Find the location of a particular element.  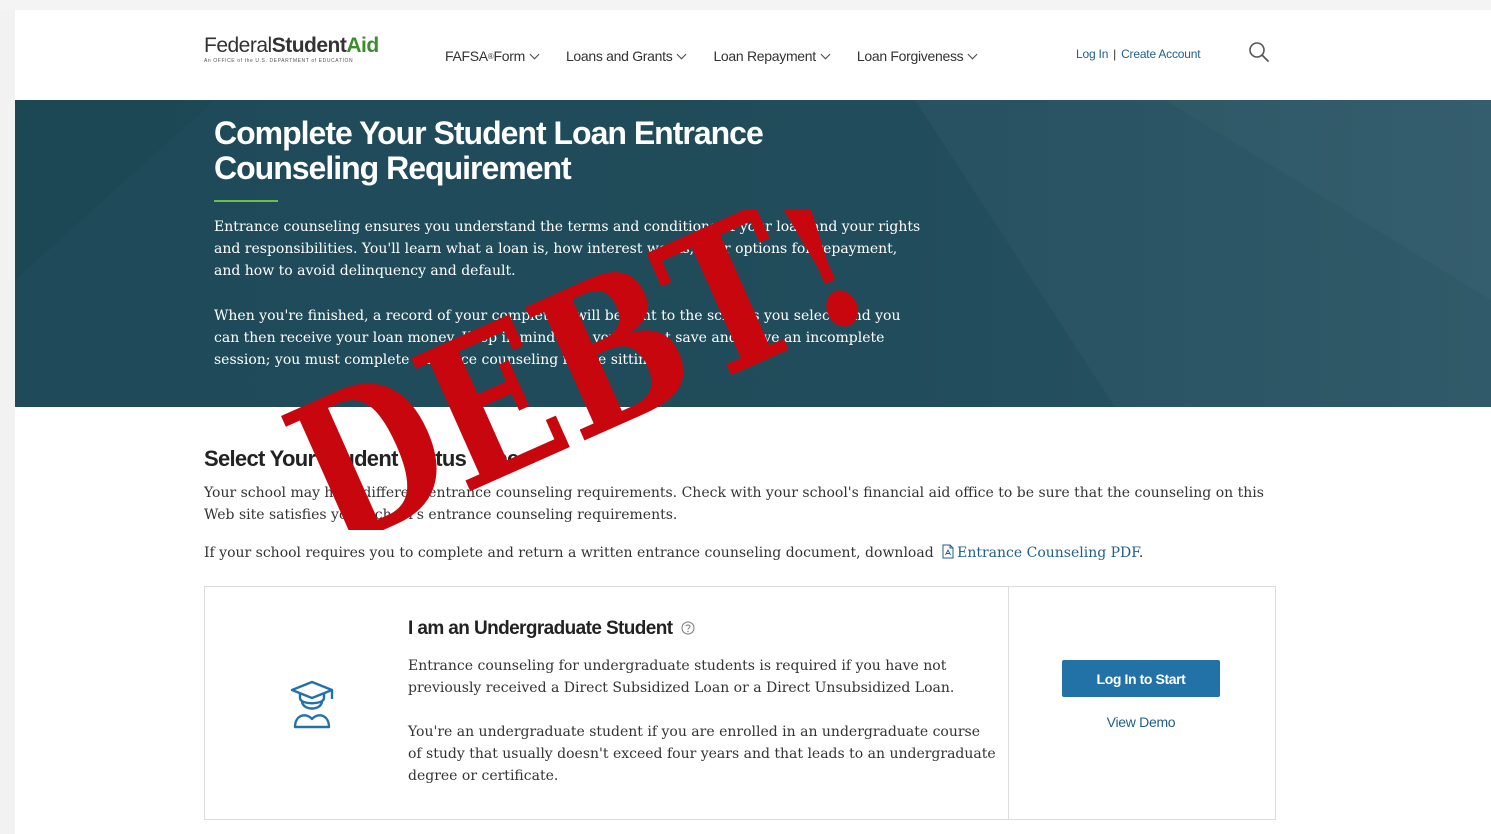

section-title: Select Your Student Status Type is located at coordinates (361, 458).